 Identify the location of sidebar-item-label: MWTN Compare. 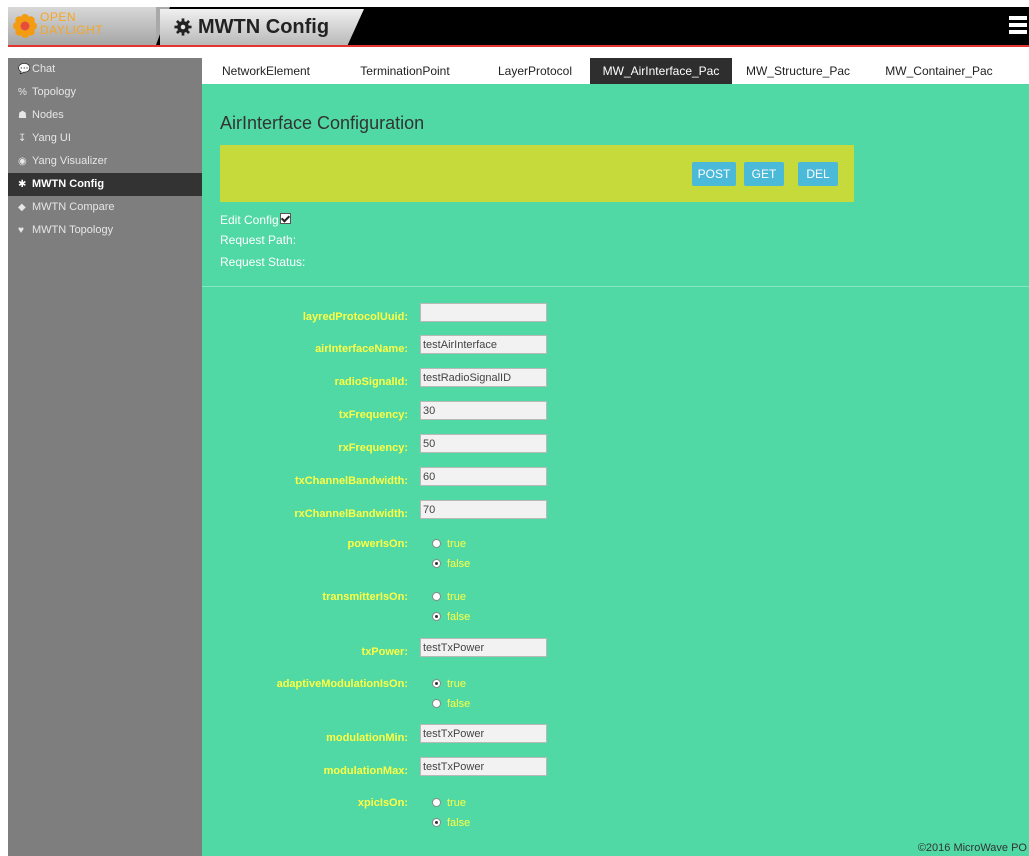
(73, 207).